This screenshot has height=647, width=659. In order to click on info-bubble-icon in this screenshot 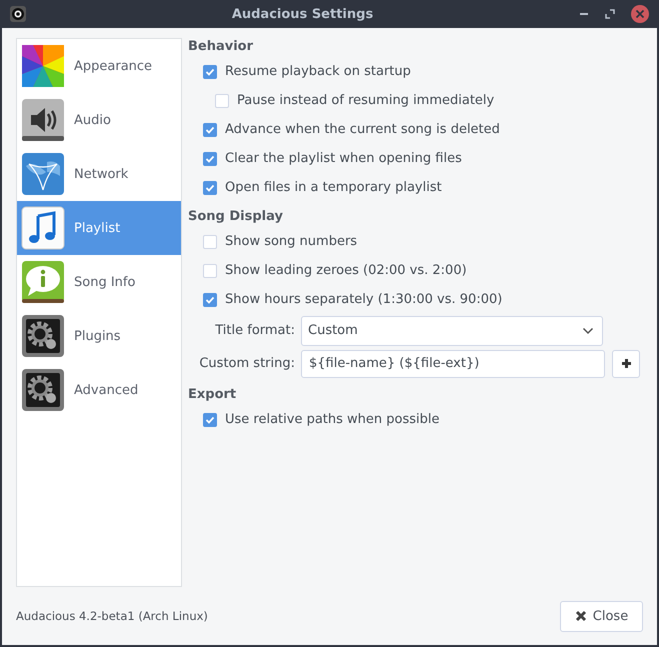, I will do `click(43, 282)`.